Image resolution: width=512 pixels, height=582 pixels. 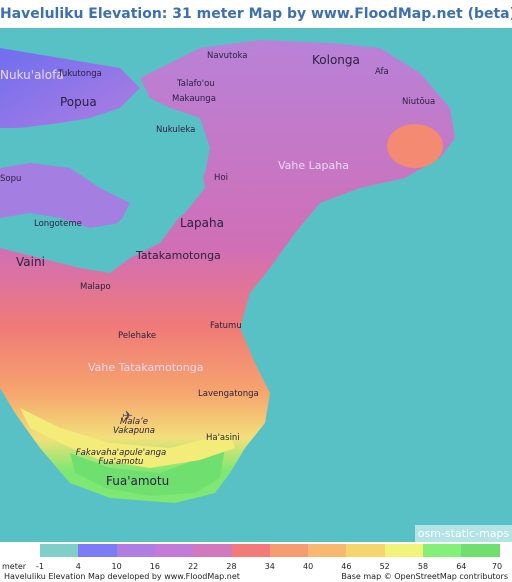 What do you see at coordinates (497, 566) in the screenshot?
I see `legend-tick-label: 70` at bounding box center [497, 566].